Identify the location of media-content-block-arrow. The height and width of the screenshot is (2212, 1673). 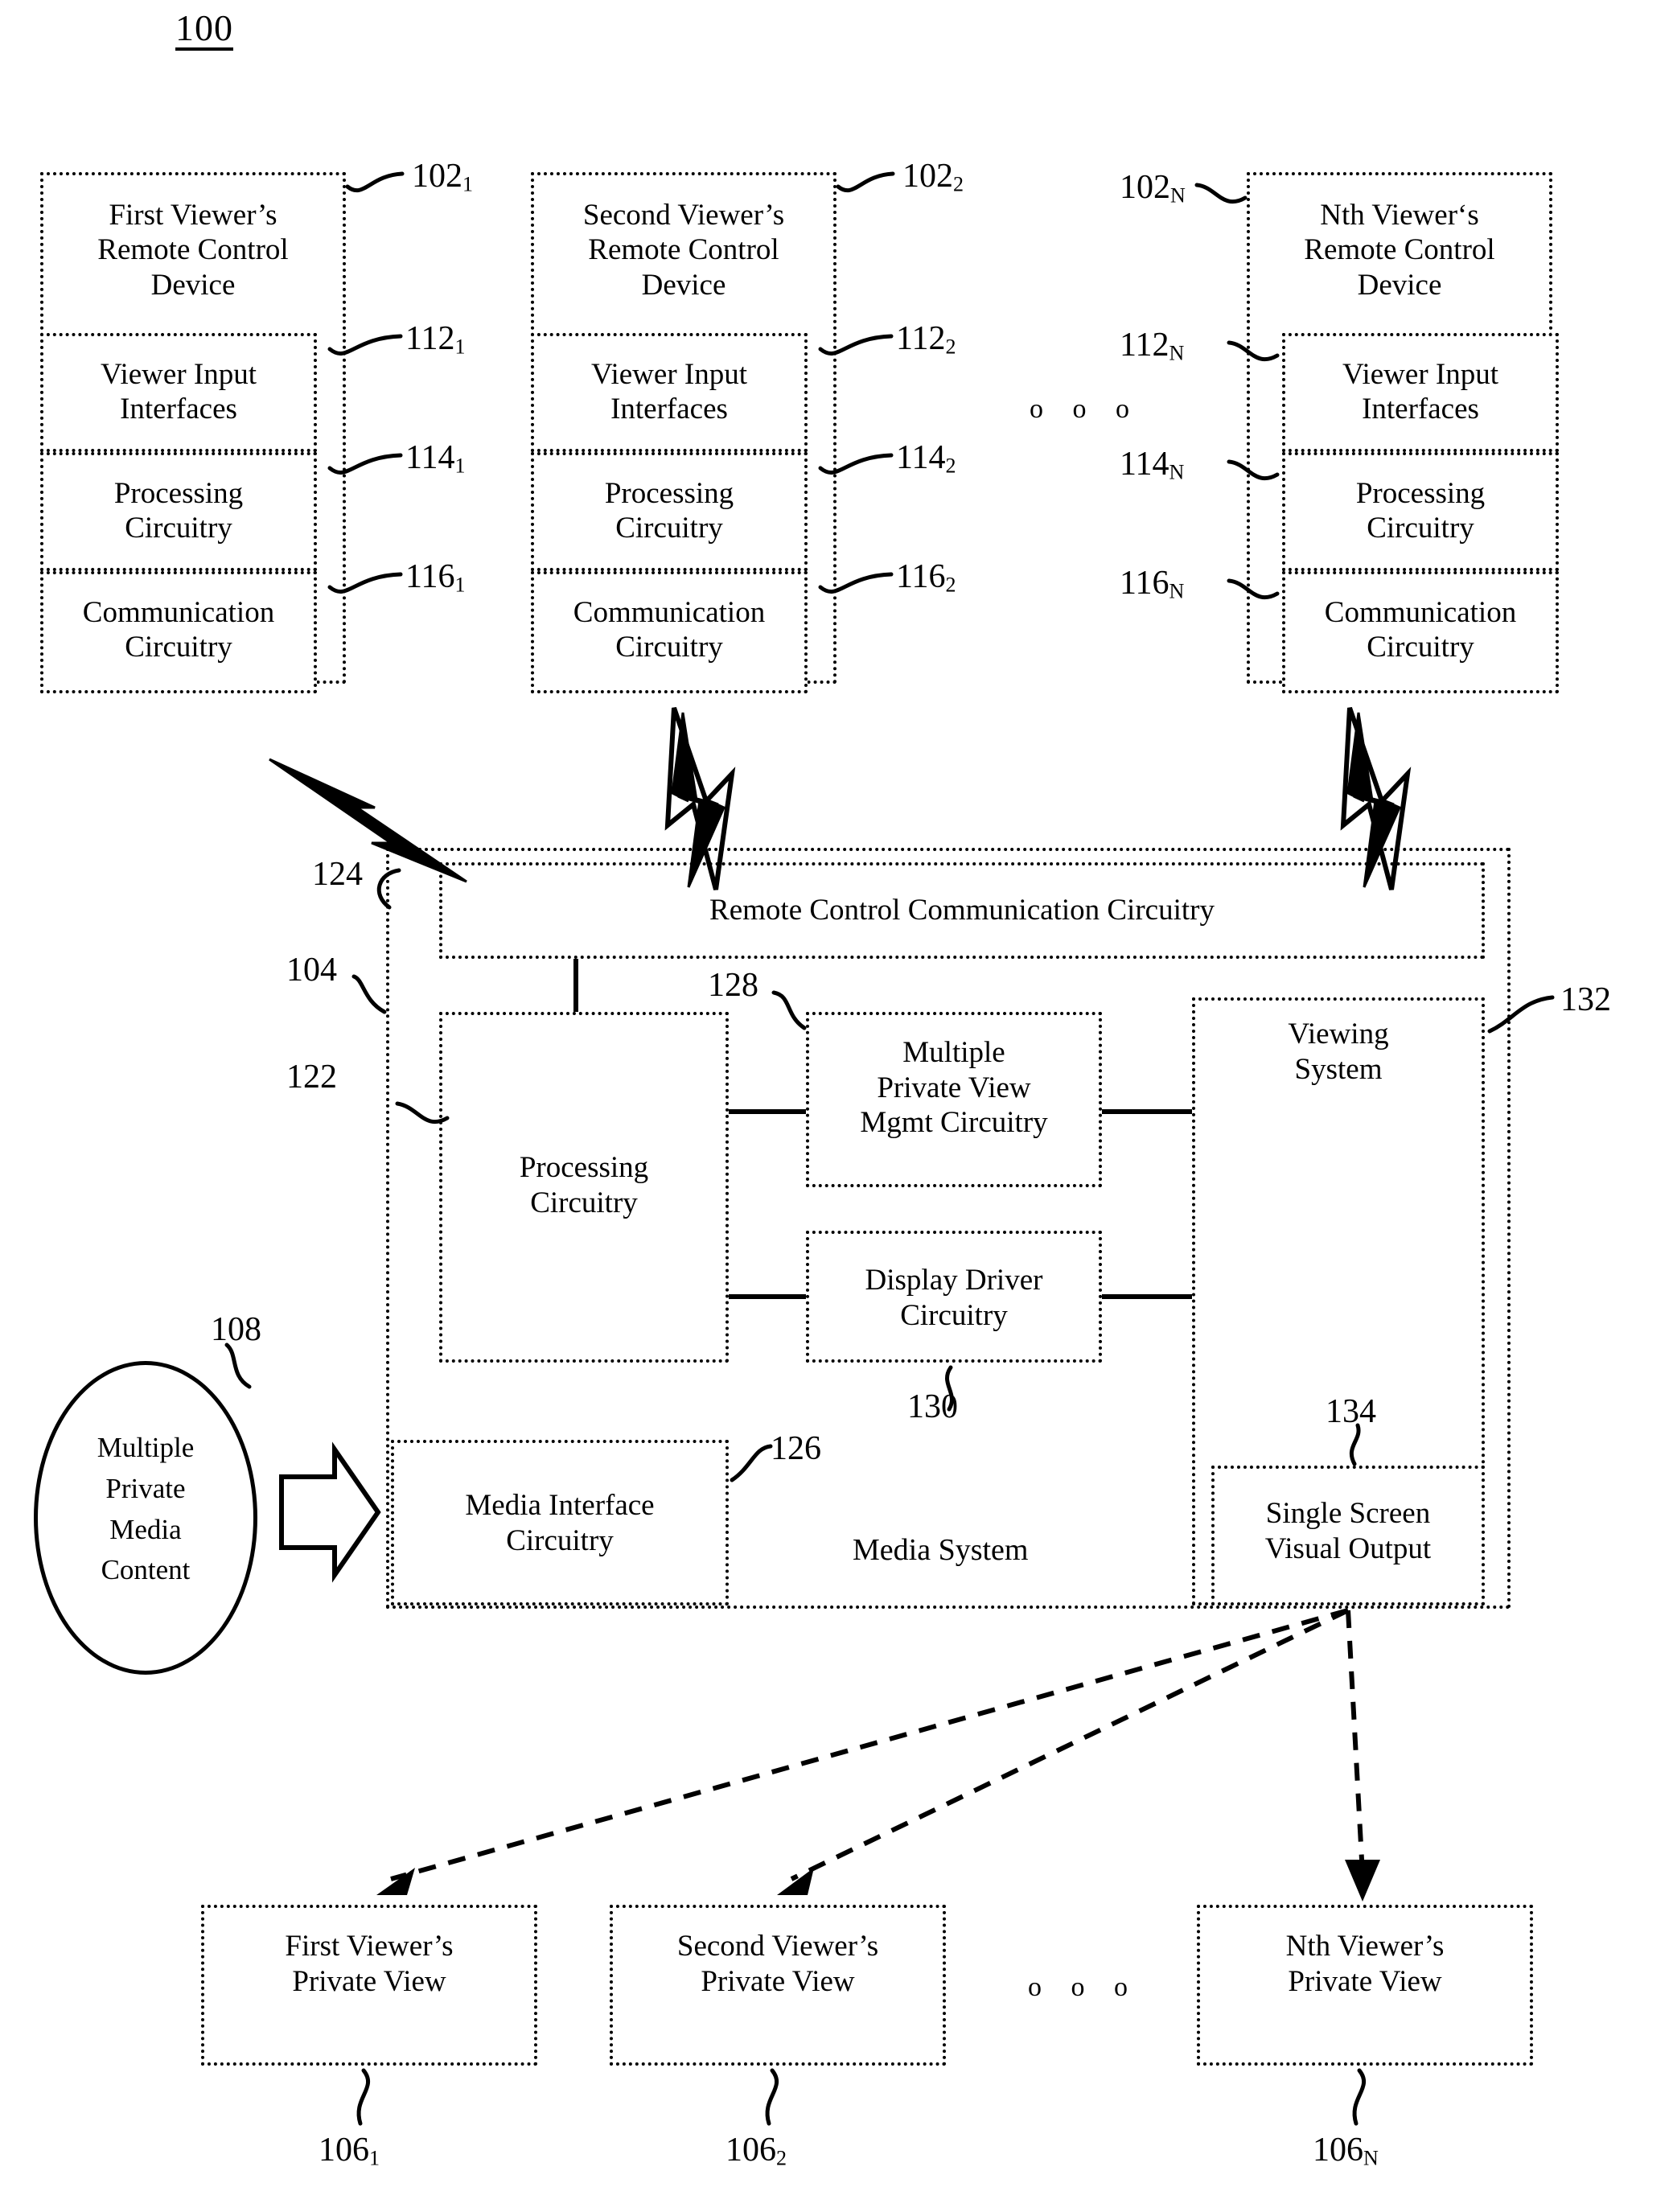
(330, 1512).